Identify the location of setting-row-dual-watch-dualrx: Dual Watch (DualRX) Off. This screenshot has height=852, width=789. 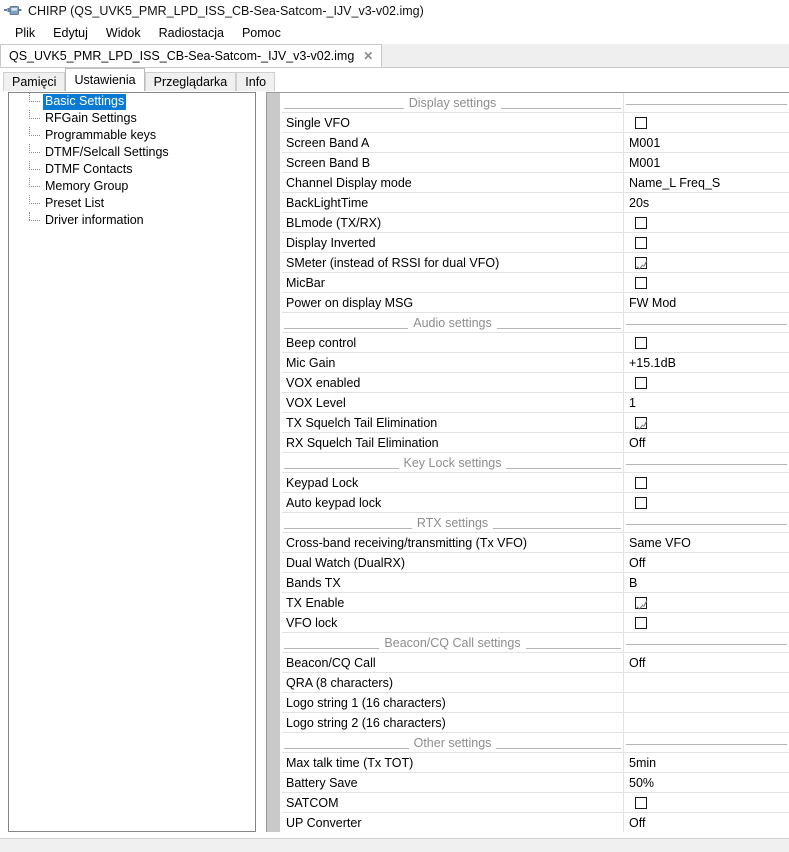
(535, 563).